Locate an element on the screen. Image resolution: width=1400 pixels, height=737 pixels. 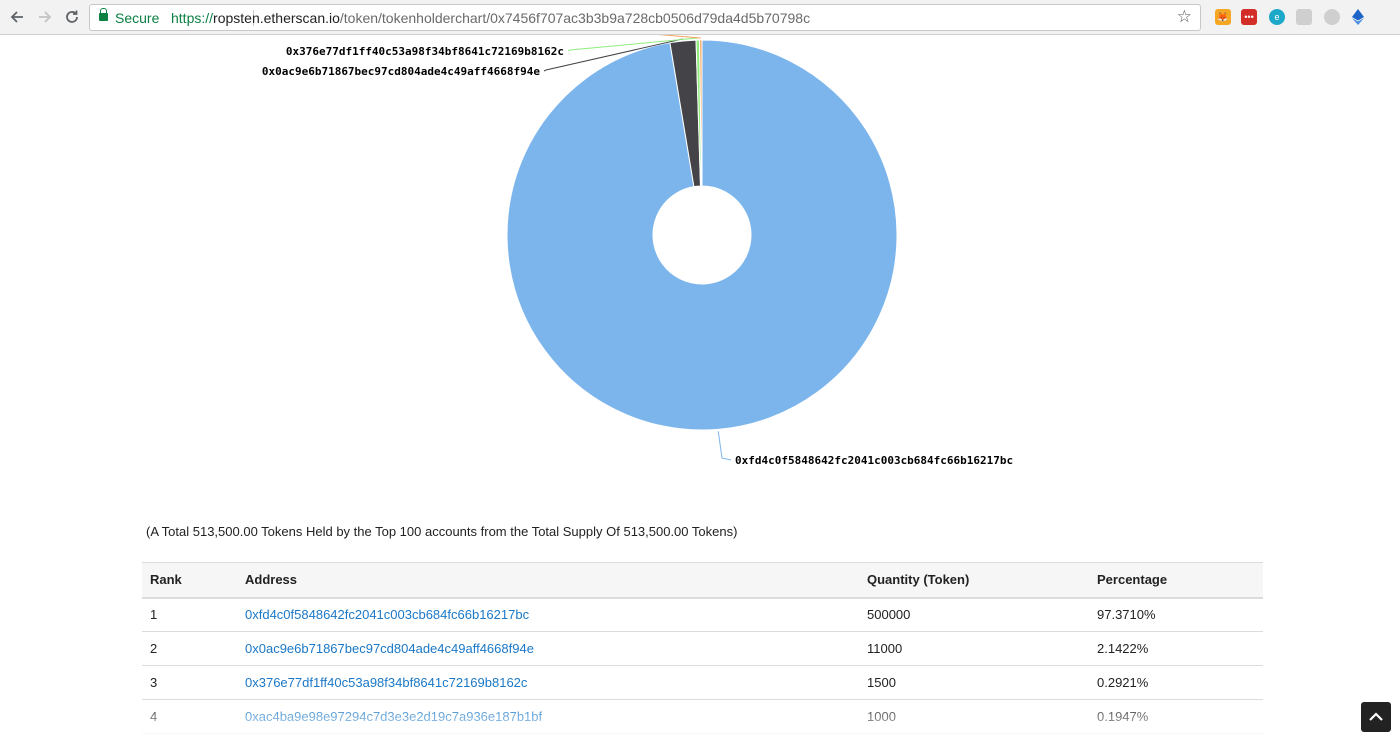
scroll-to-top-button is located at coordinates (1376, 717).